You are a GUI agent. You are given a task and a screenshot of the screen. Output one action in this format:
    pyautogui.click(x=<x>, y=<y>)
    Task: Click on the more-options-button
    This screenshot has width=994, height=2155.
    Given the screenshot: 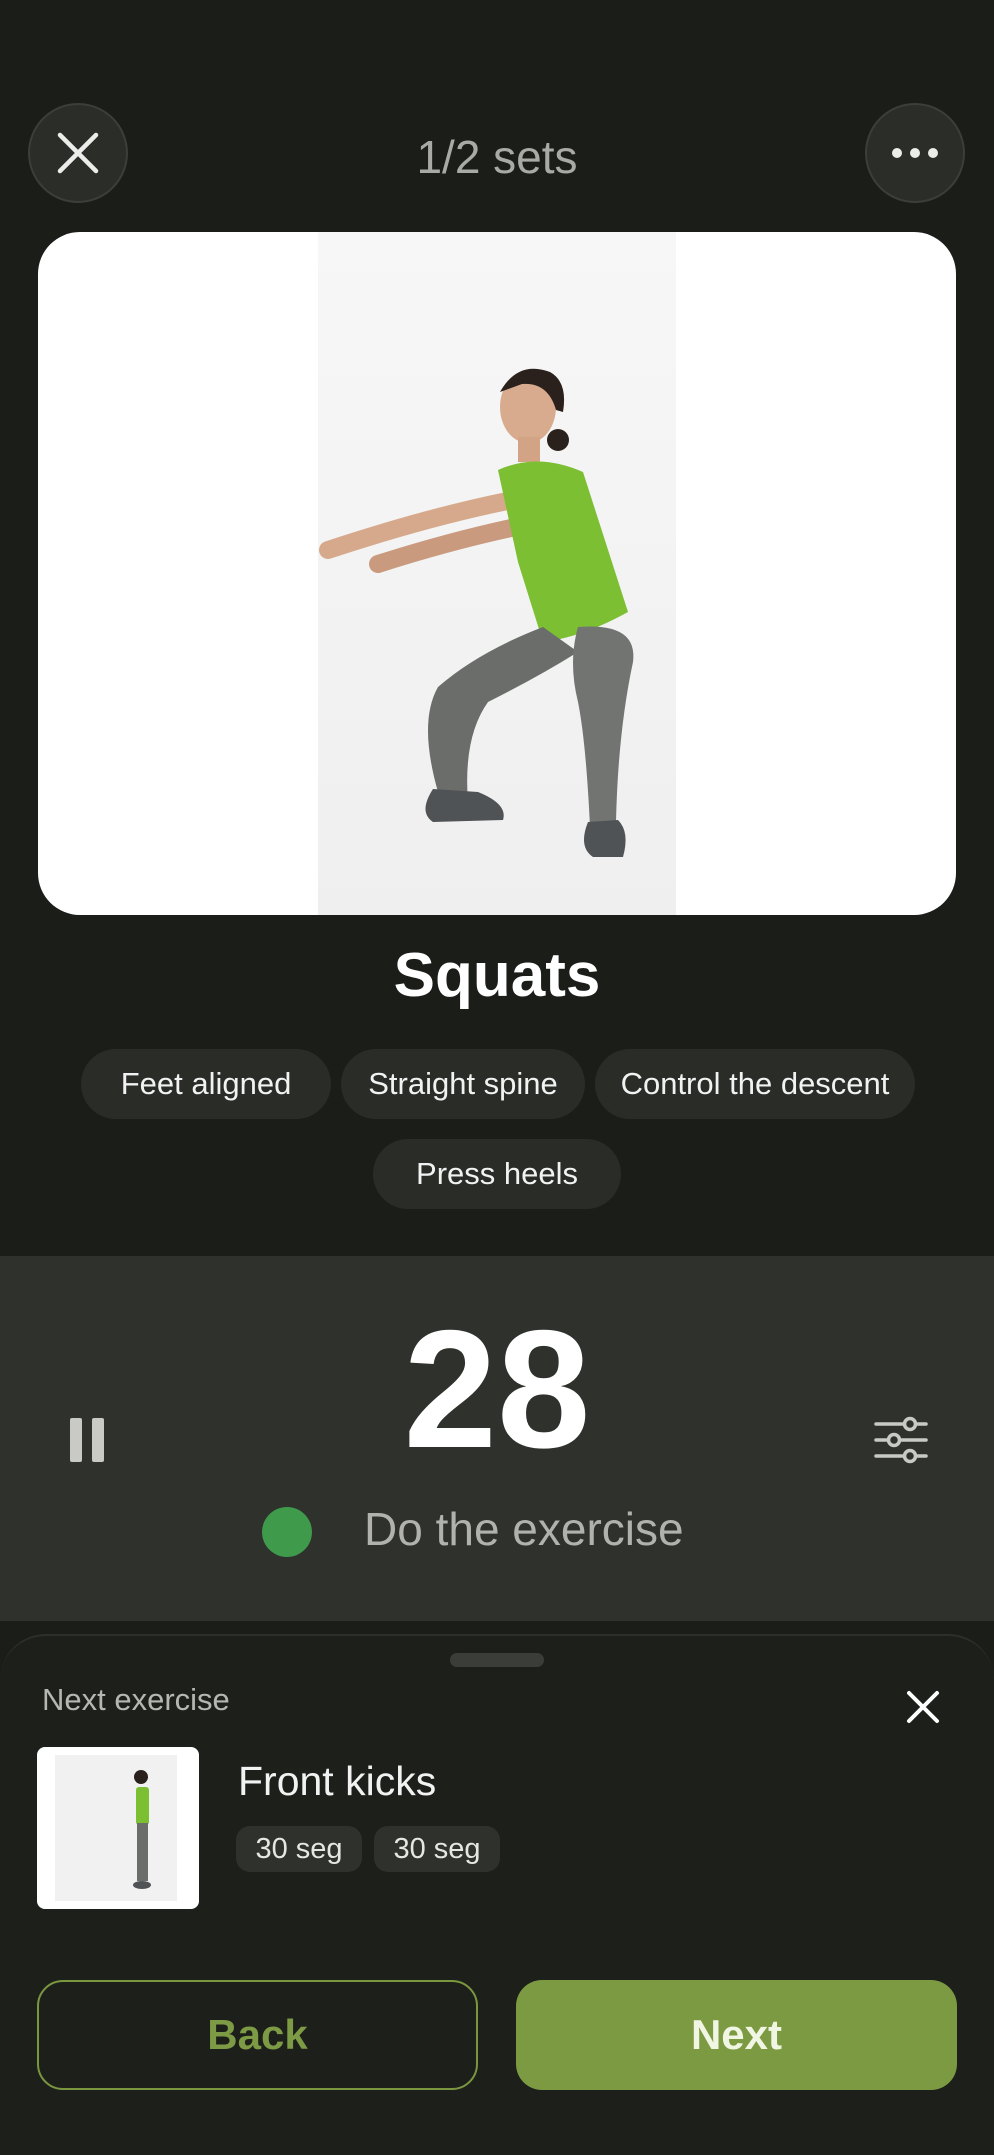 What is the action you would take?
    pyautogui.click(x=915, y=153)
    